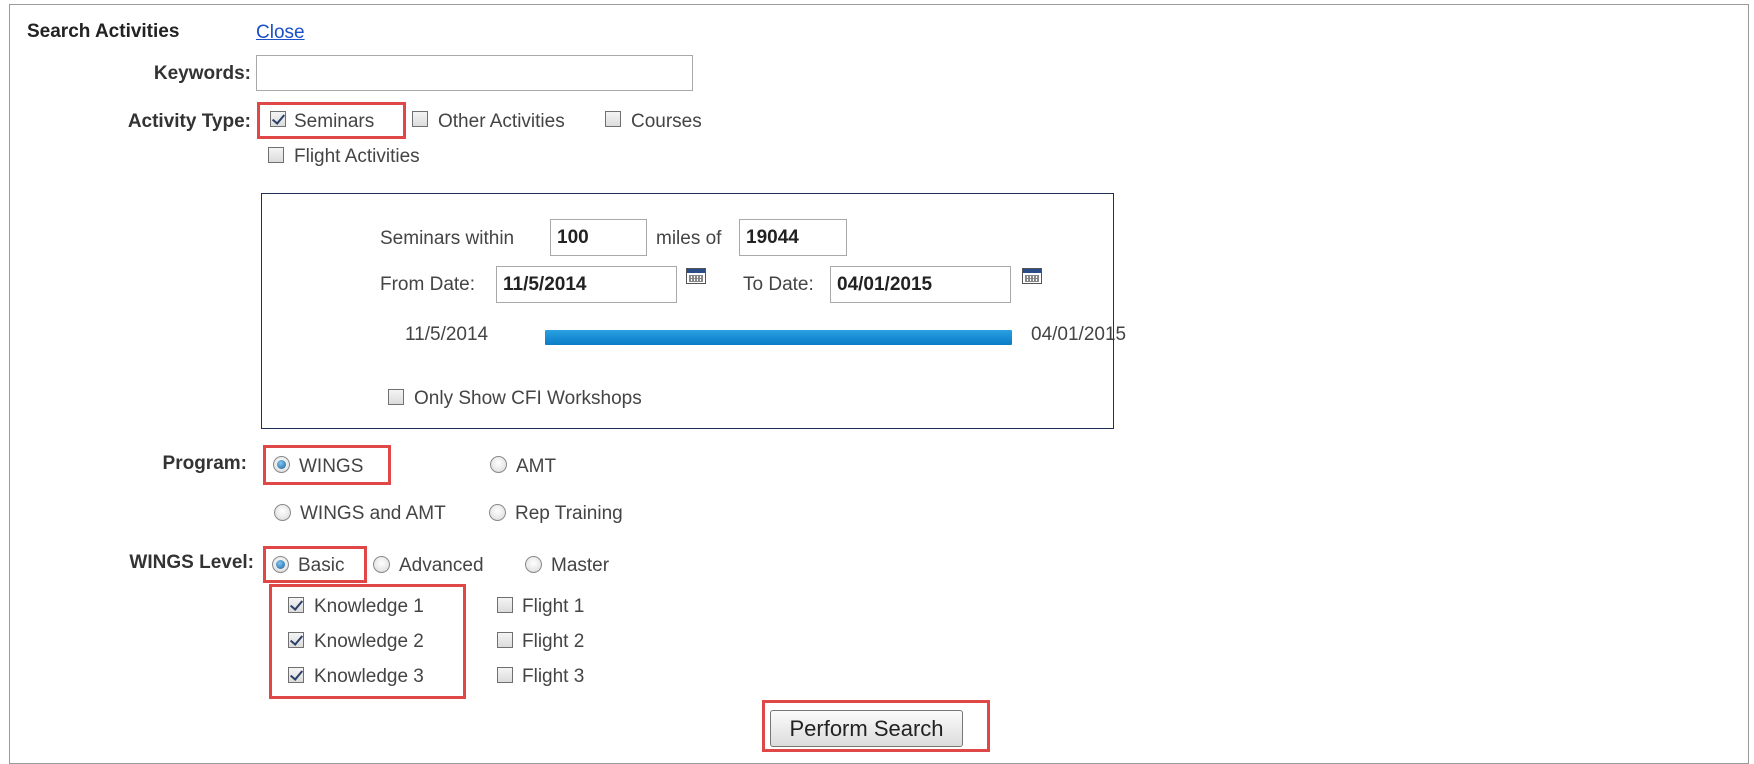 Image resolution: width=1754 pixels, height=764 pixels. I want to click on close-link: Close, so click(280, 33).